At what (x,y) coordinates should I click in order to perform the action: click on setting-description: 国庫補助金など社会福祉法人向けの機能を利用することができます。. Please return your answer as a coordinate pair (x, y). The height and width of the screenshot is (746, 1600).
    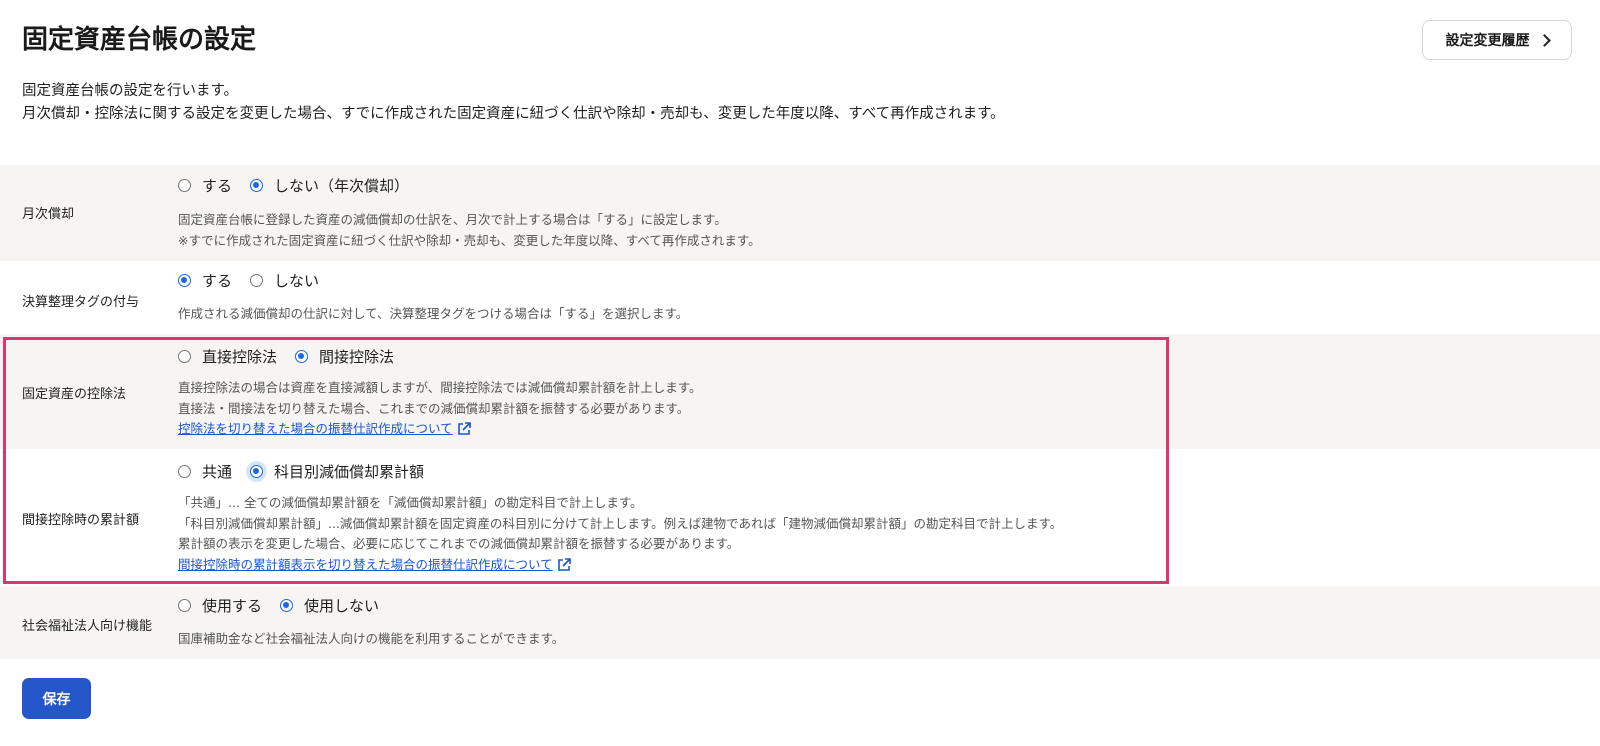
    Looking at the image, I should click on (371, 639).